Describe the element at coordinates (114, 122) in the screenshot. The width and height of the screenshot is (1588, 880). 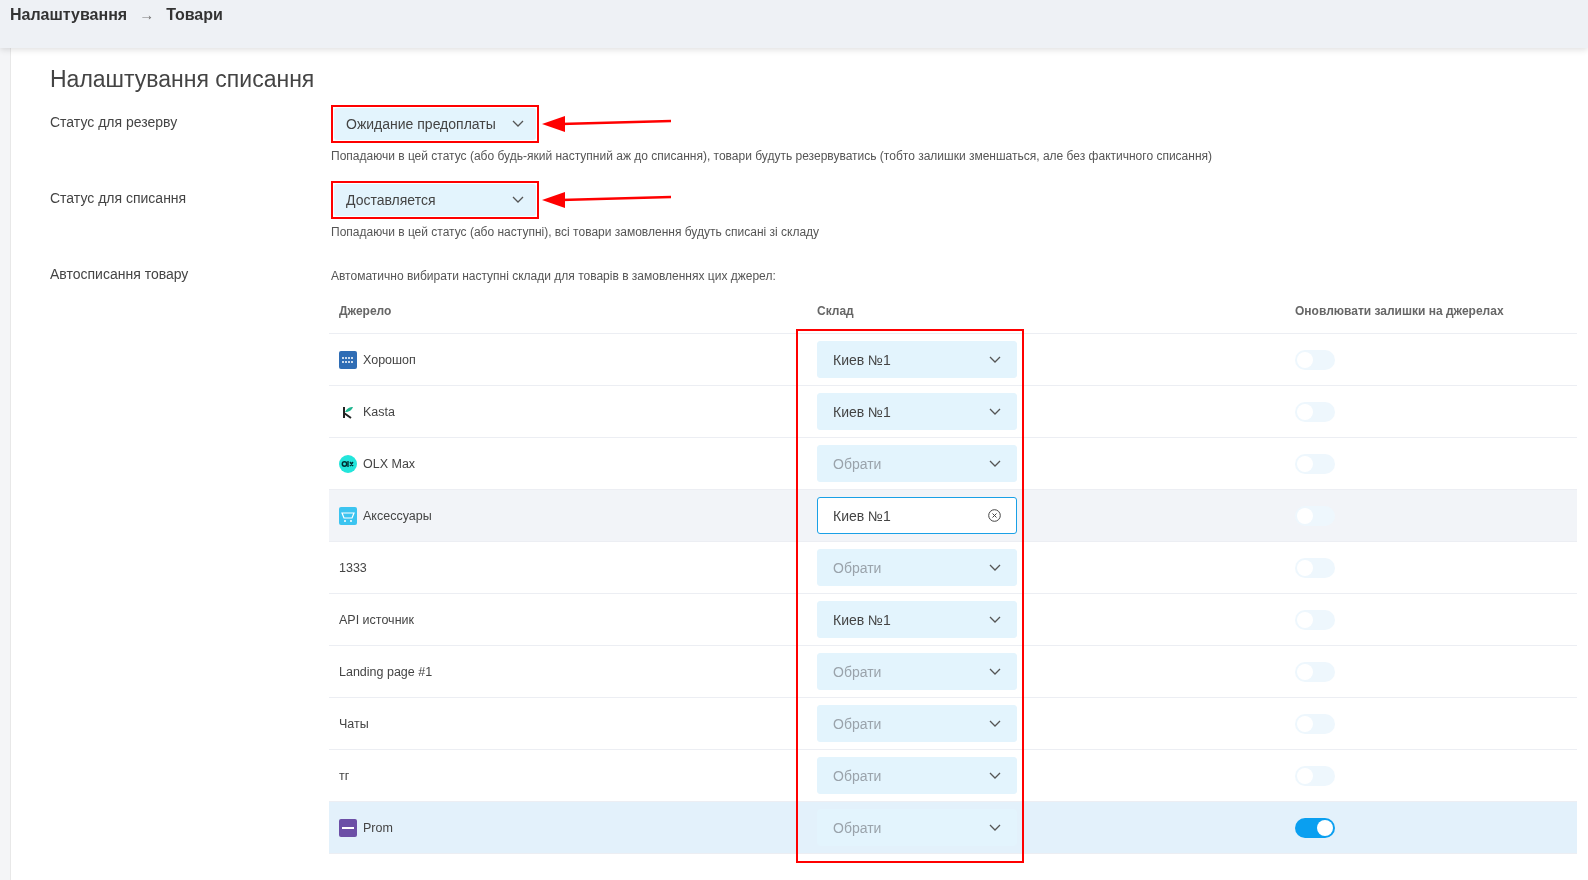
I see `setting-label: Статус для резерву` at that location.